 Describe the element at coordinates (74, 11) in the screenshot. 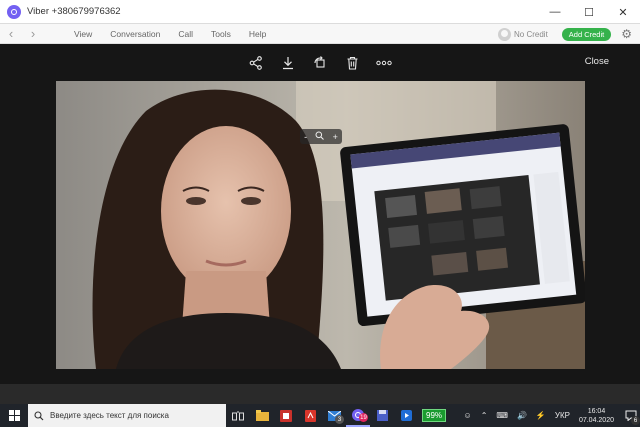

I see `window-title: Viber +380679976362` at that location.